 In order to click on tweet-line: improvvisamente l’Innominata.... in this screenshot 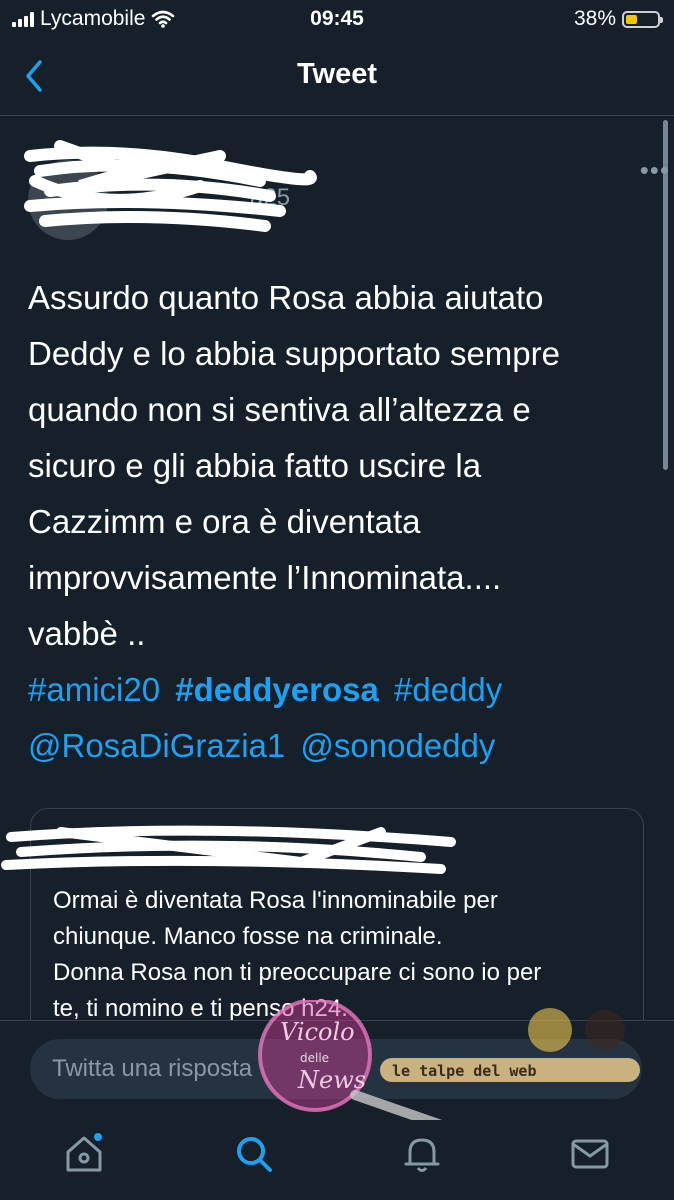, I will do `click(265, 577)`.